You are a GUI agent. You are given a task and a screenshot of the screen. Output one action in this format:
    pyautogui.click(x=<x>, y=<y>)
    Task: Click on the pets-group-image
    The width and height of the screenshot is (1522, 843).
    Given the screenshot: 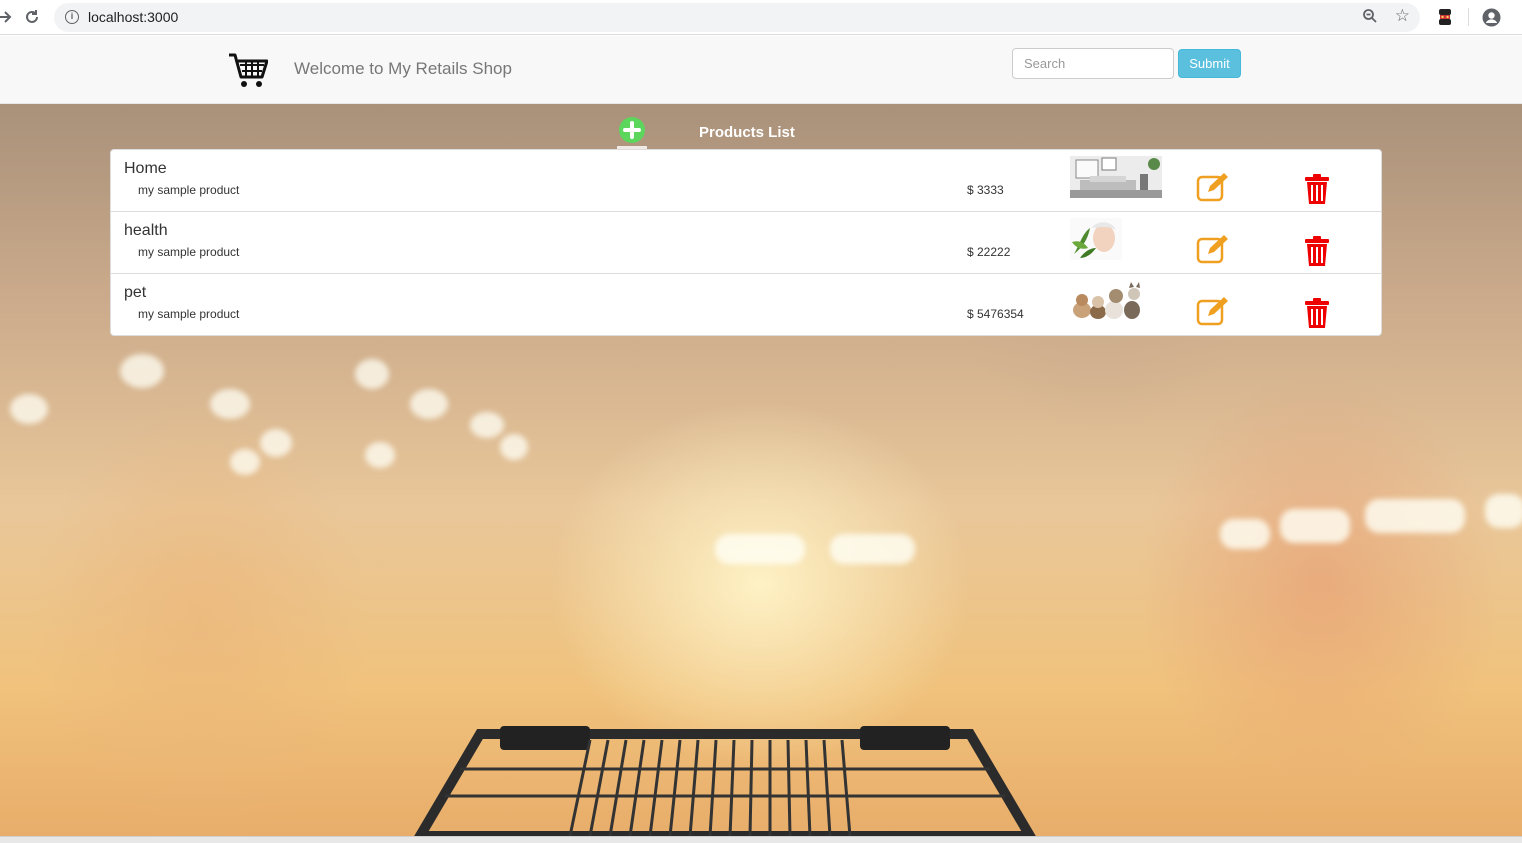 What is the action you would take?
    pyautogui.click(x=1107, y=301)
    